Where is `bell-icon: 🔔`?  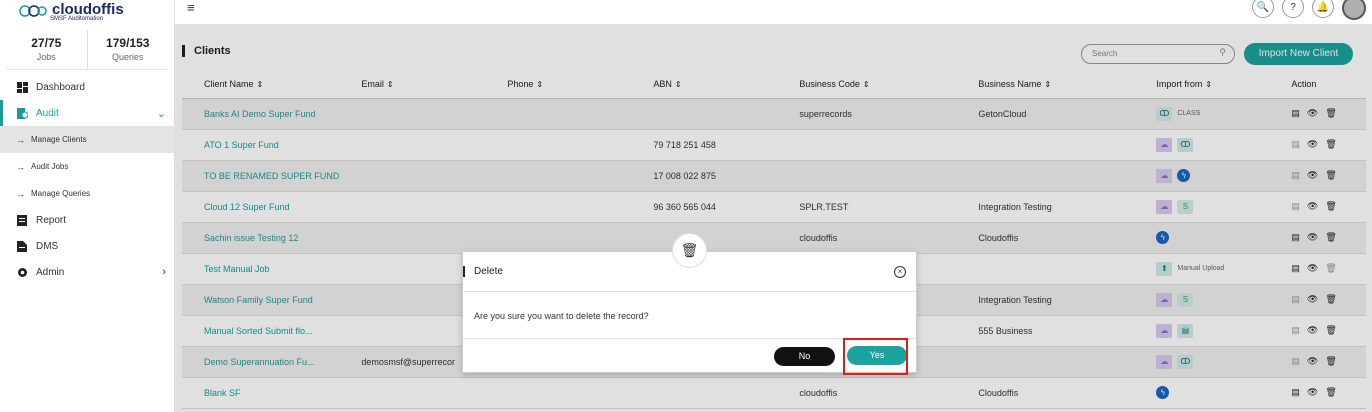 bell-icon: 🔔 is located at coordinates (1323, 9).